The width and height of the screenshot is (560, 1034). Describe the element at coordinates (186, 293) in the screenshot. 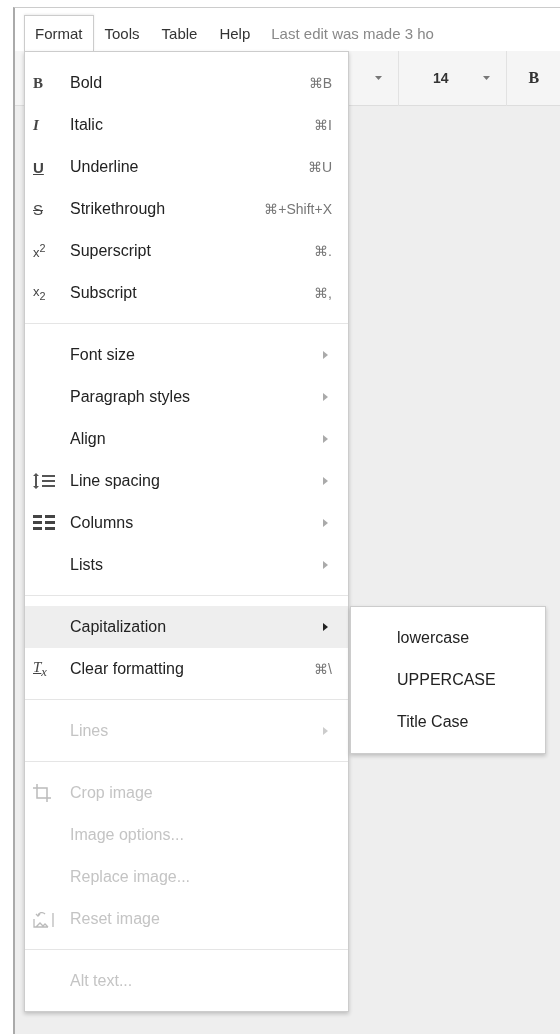

I see `menu-item: x$_{2}$ Subscript ⌘,` at that location.